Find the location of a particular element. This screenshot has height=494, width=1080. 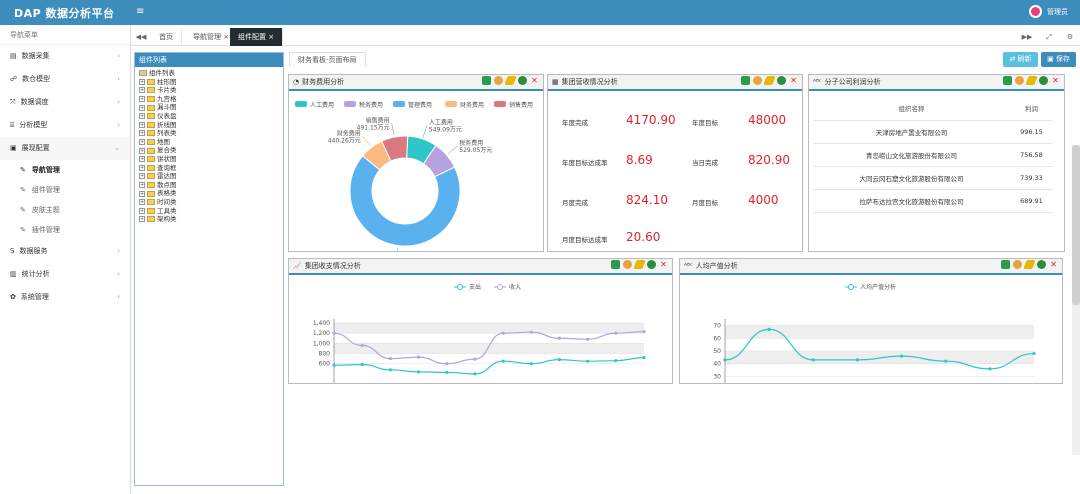

tab-scroll-left-icon: ◀◀ is located at coordinates (141, 37).